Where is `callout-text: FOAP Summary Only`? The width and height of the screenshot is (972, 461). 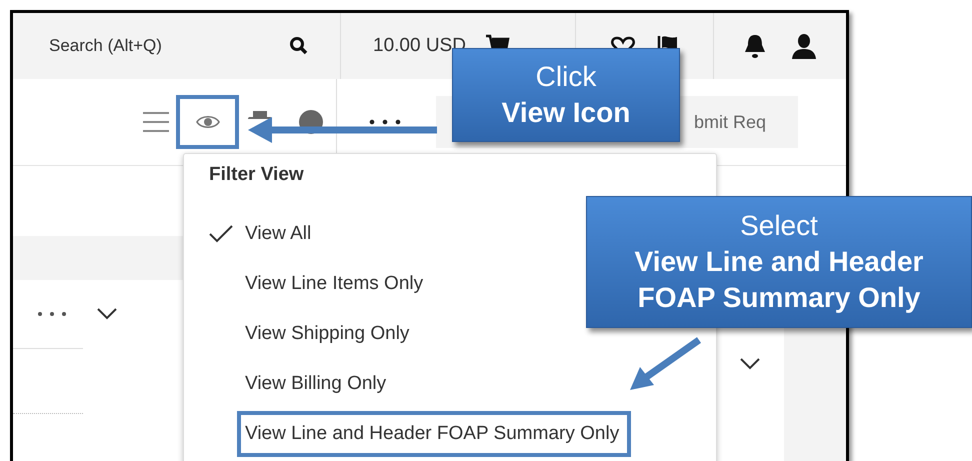
callout-text: FOAP Summary Only is located at coordinates (779, 298).